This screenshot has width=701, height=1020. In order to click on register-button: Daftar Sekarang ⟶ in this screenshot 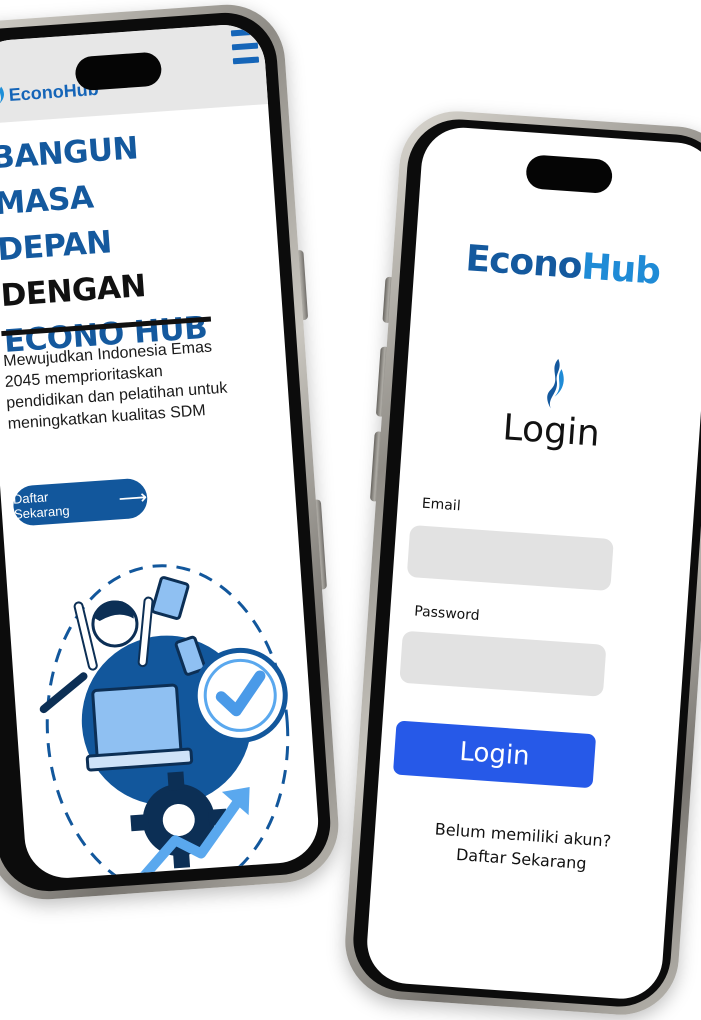, I will do `click(80, 502)`.